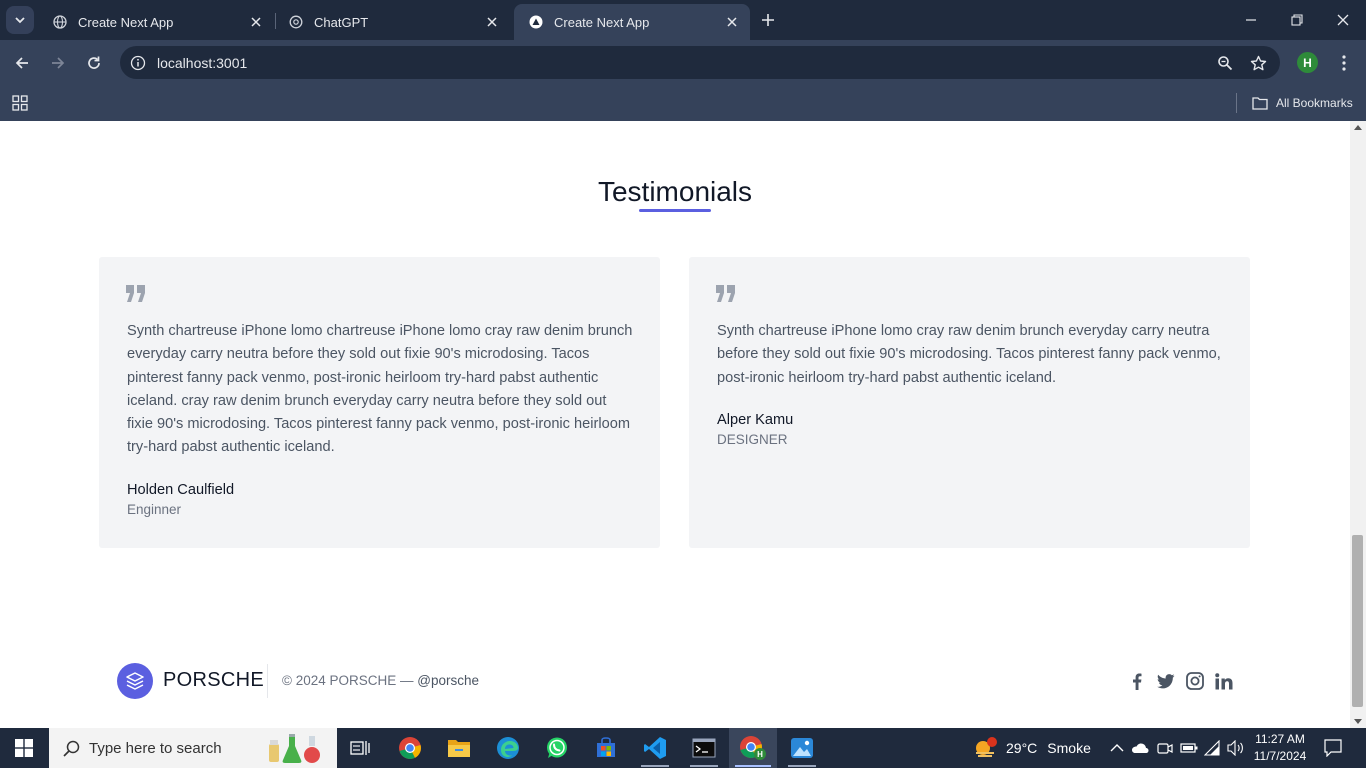 The width and height of the screenshot is (1366, 768). I want to click on all-bookmarks-button: All Bookmarks, so click(1302, 103).